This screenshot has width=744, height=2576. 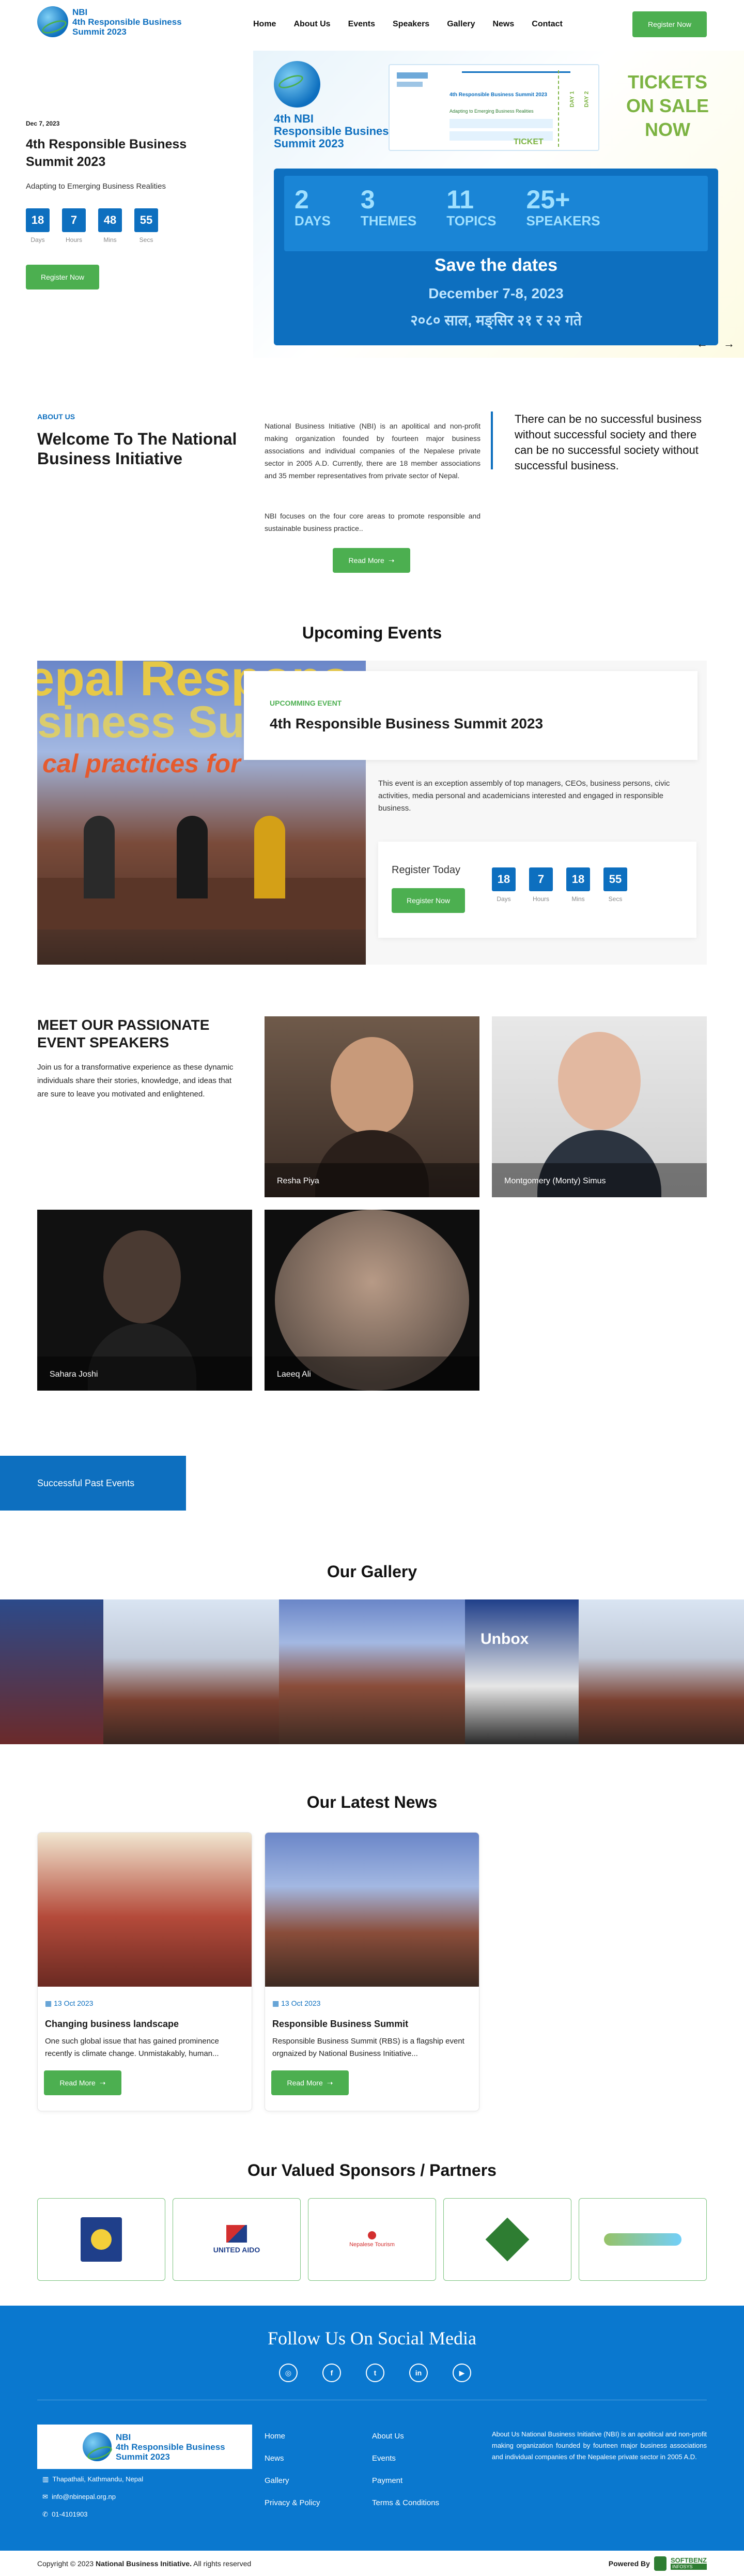 I want to click on linkedin-icon: in, so click(x=419, y=2373).